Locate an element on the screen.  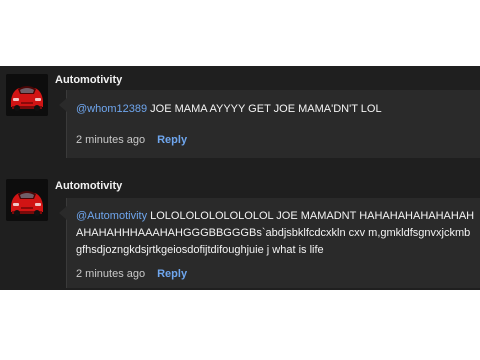
mention-link: @Automotivity is located at coordinates (111, 216).